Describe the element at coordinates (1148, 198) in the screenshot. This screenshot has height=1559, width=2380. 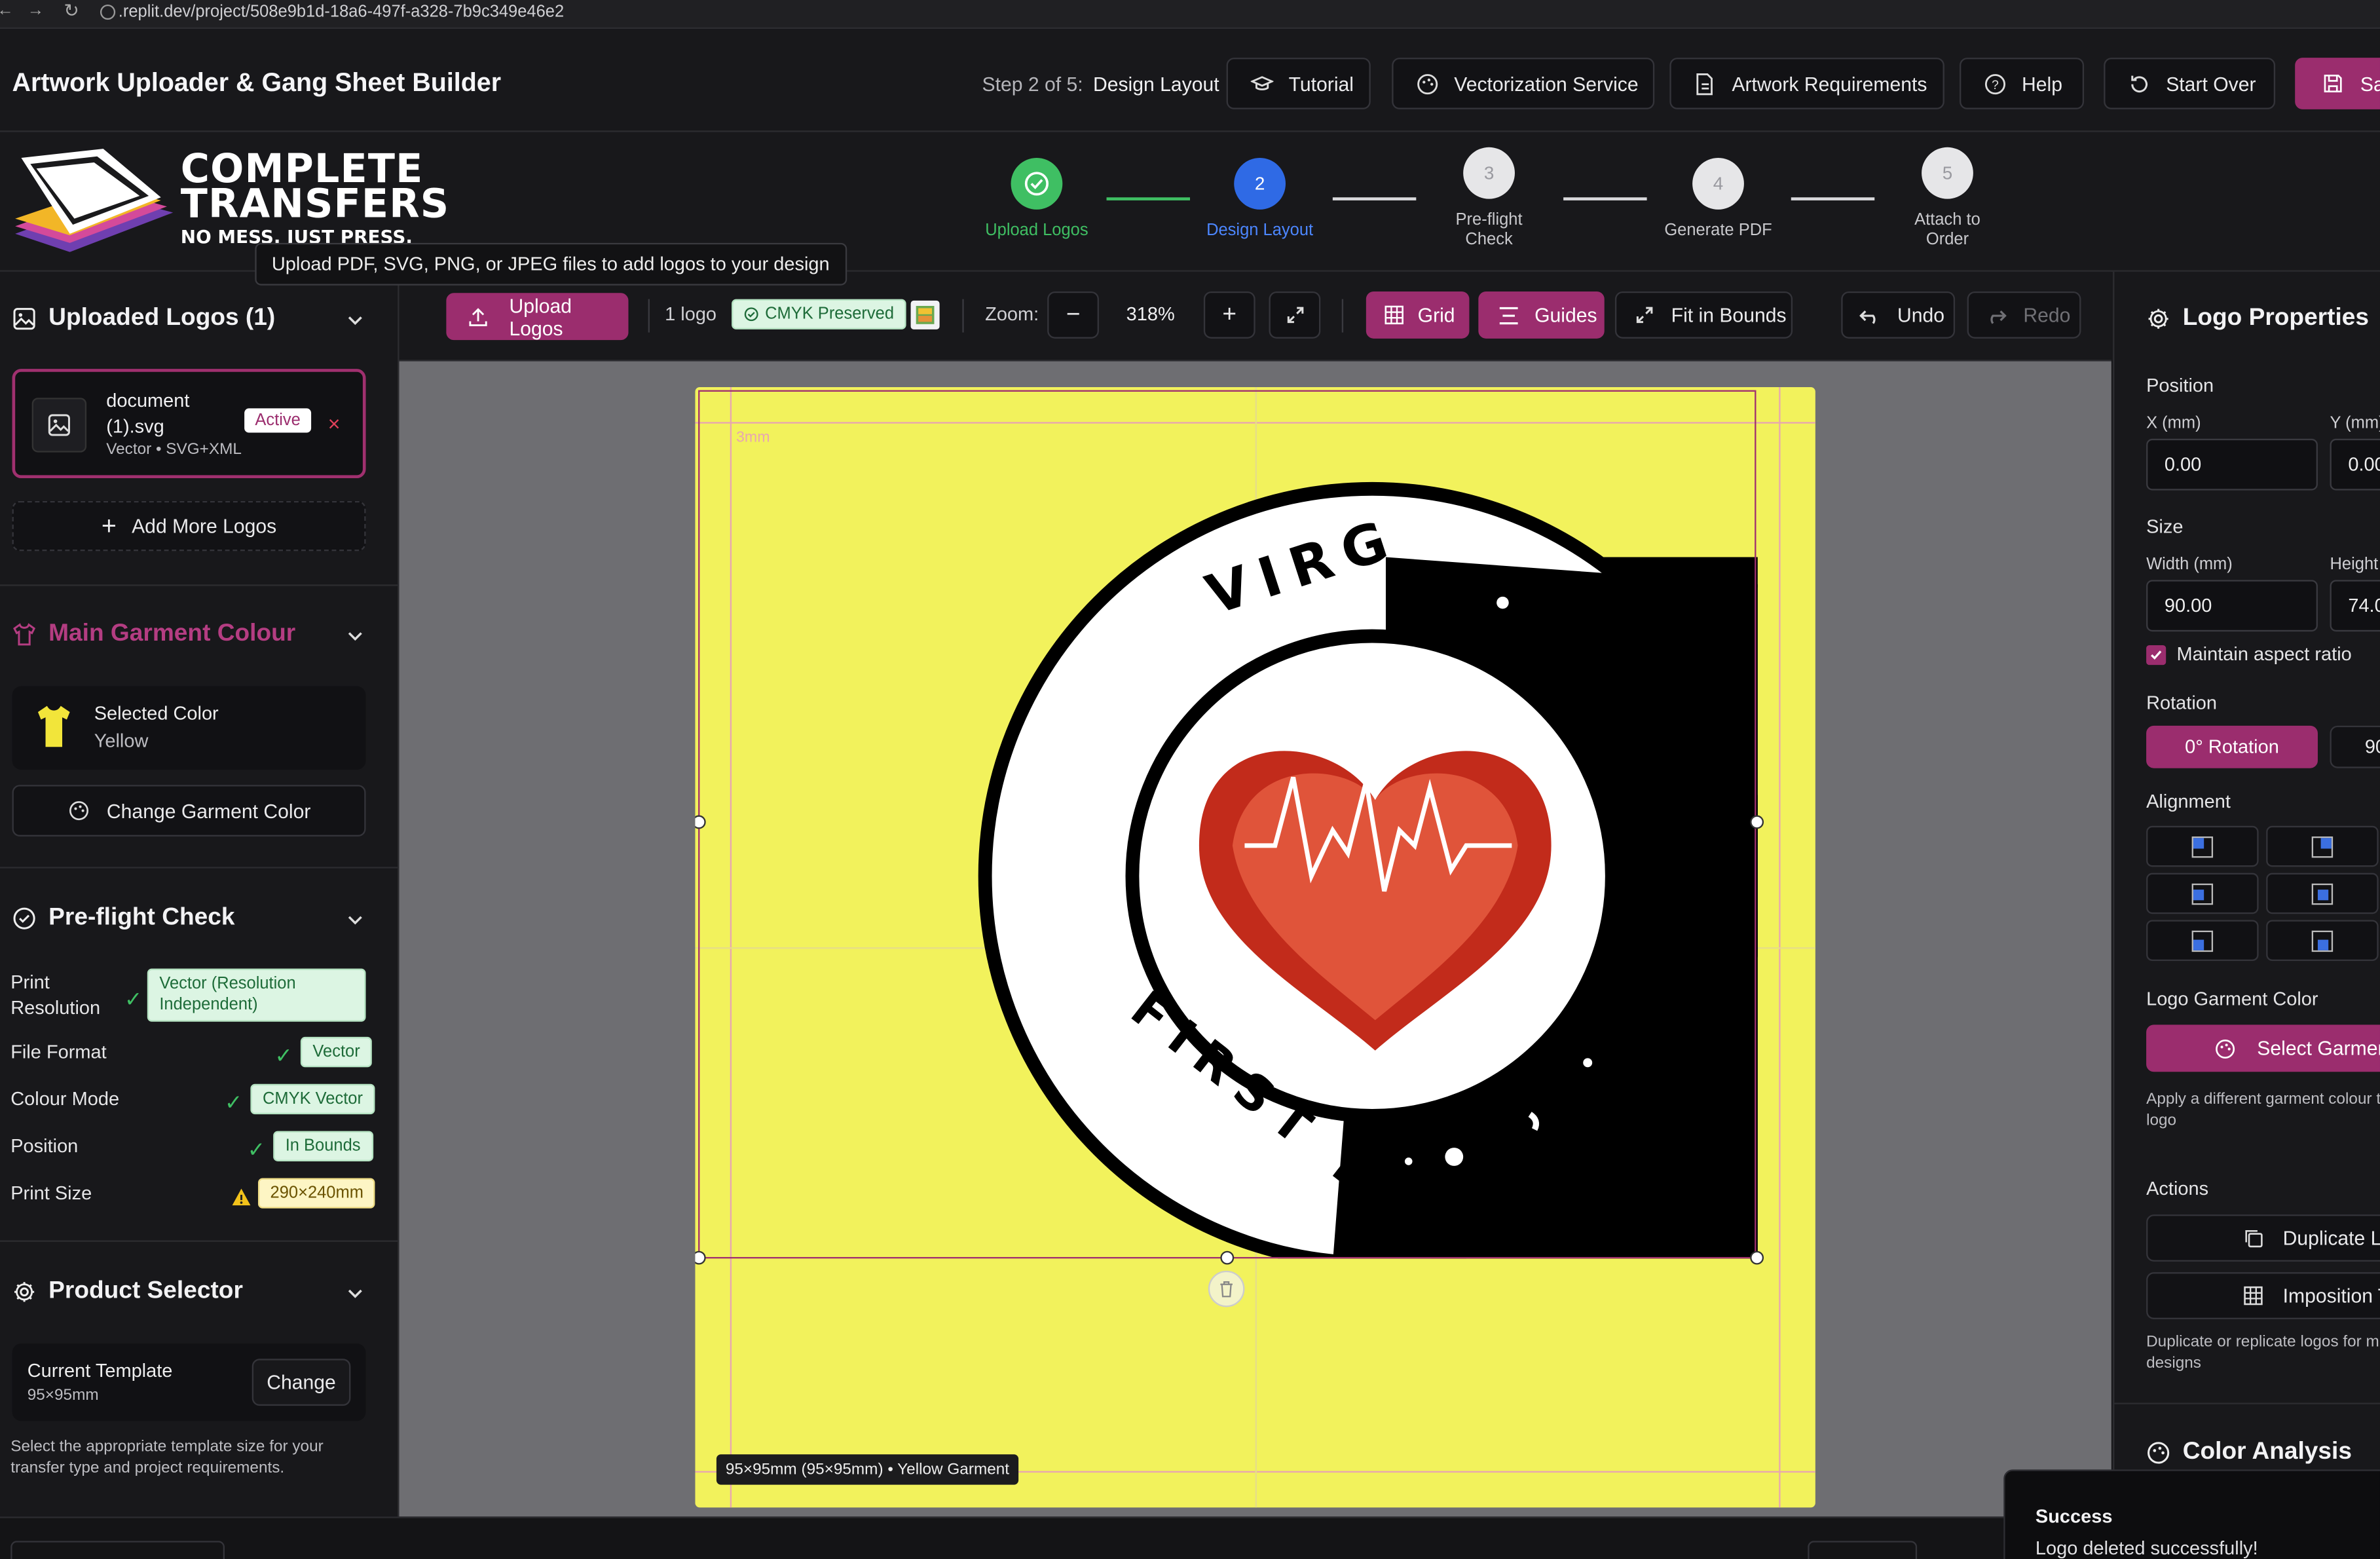
I see `step-connector` at that location.